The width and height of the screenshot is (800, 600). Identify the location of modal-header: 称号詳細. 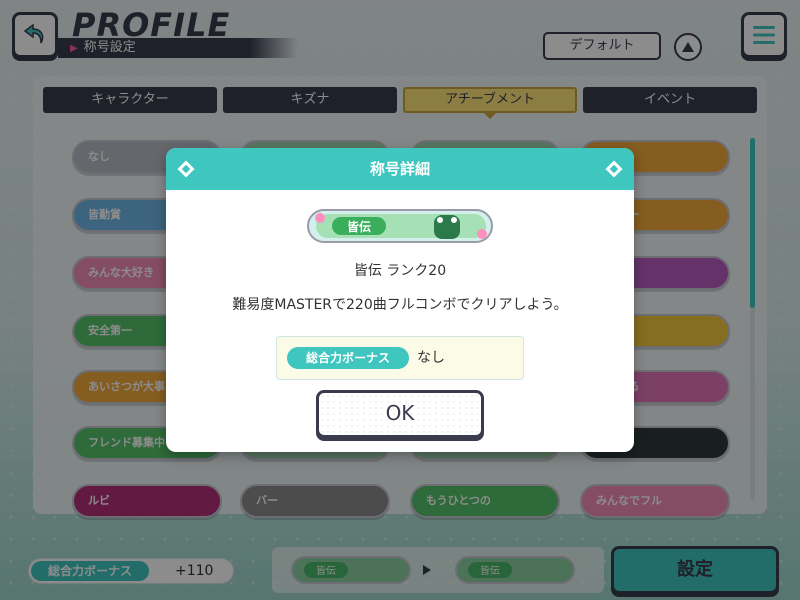
(400, 169).